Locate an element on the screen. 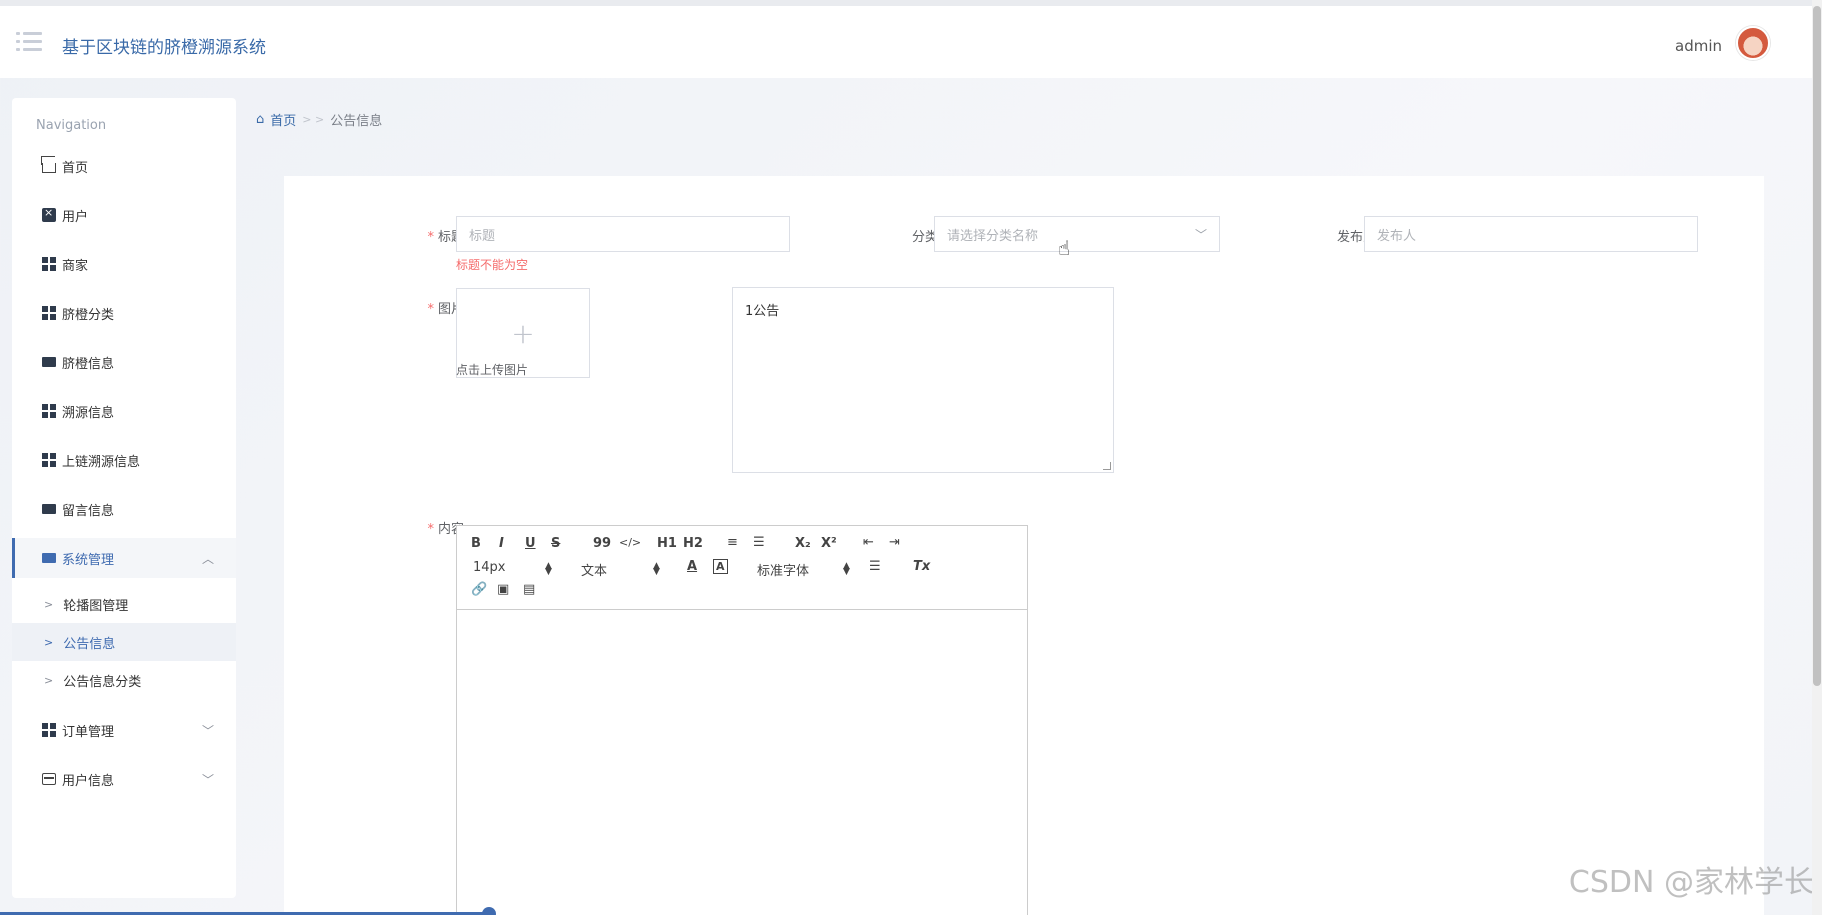 This screenshot has height=915, width=1822. superscript-button: X² is located at coordinates (829, 543).